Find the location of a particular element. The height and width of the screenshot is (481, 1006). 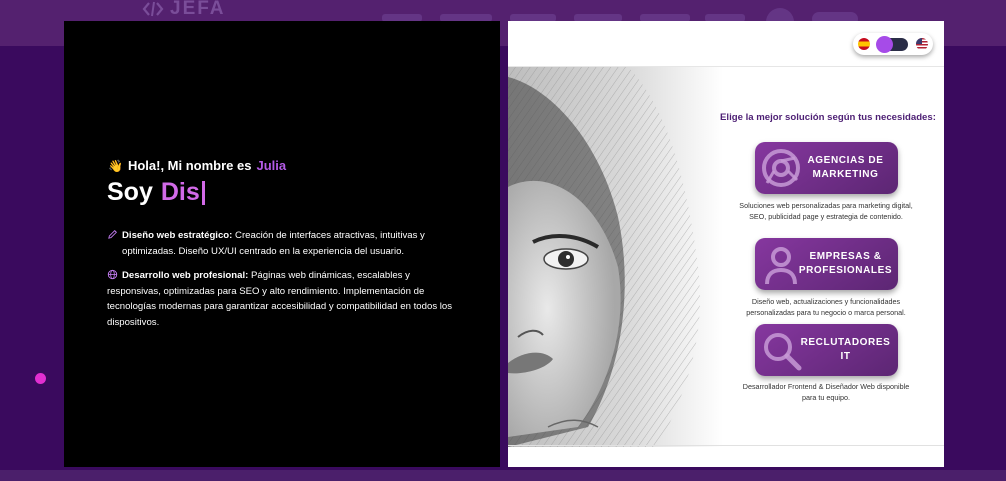

typing-cursor is located at coordinates (203, 192).